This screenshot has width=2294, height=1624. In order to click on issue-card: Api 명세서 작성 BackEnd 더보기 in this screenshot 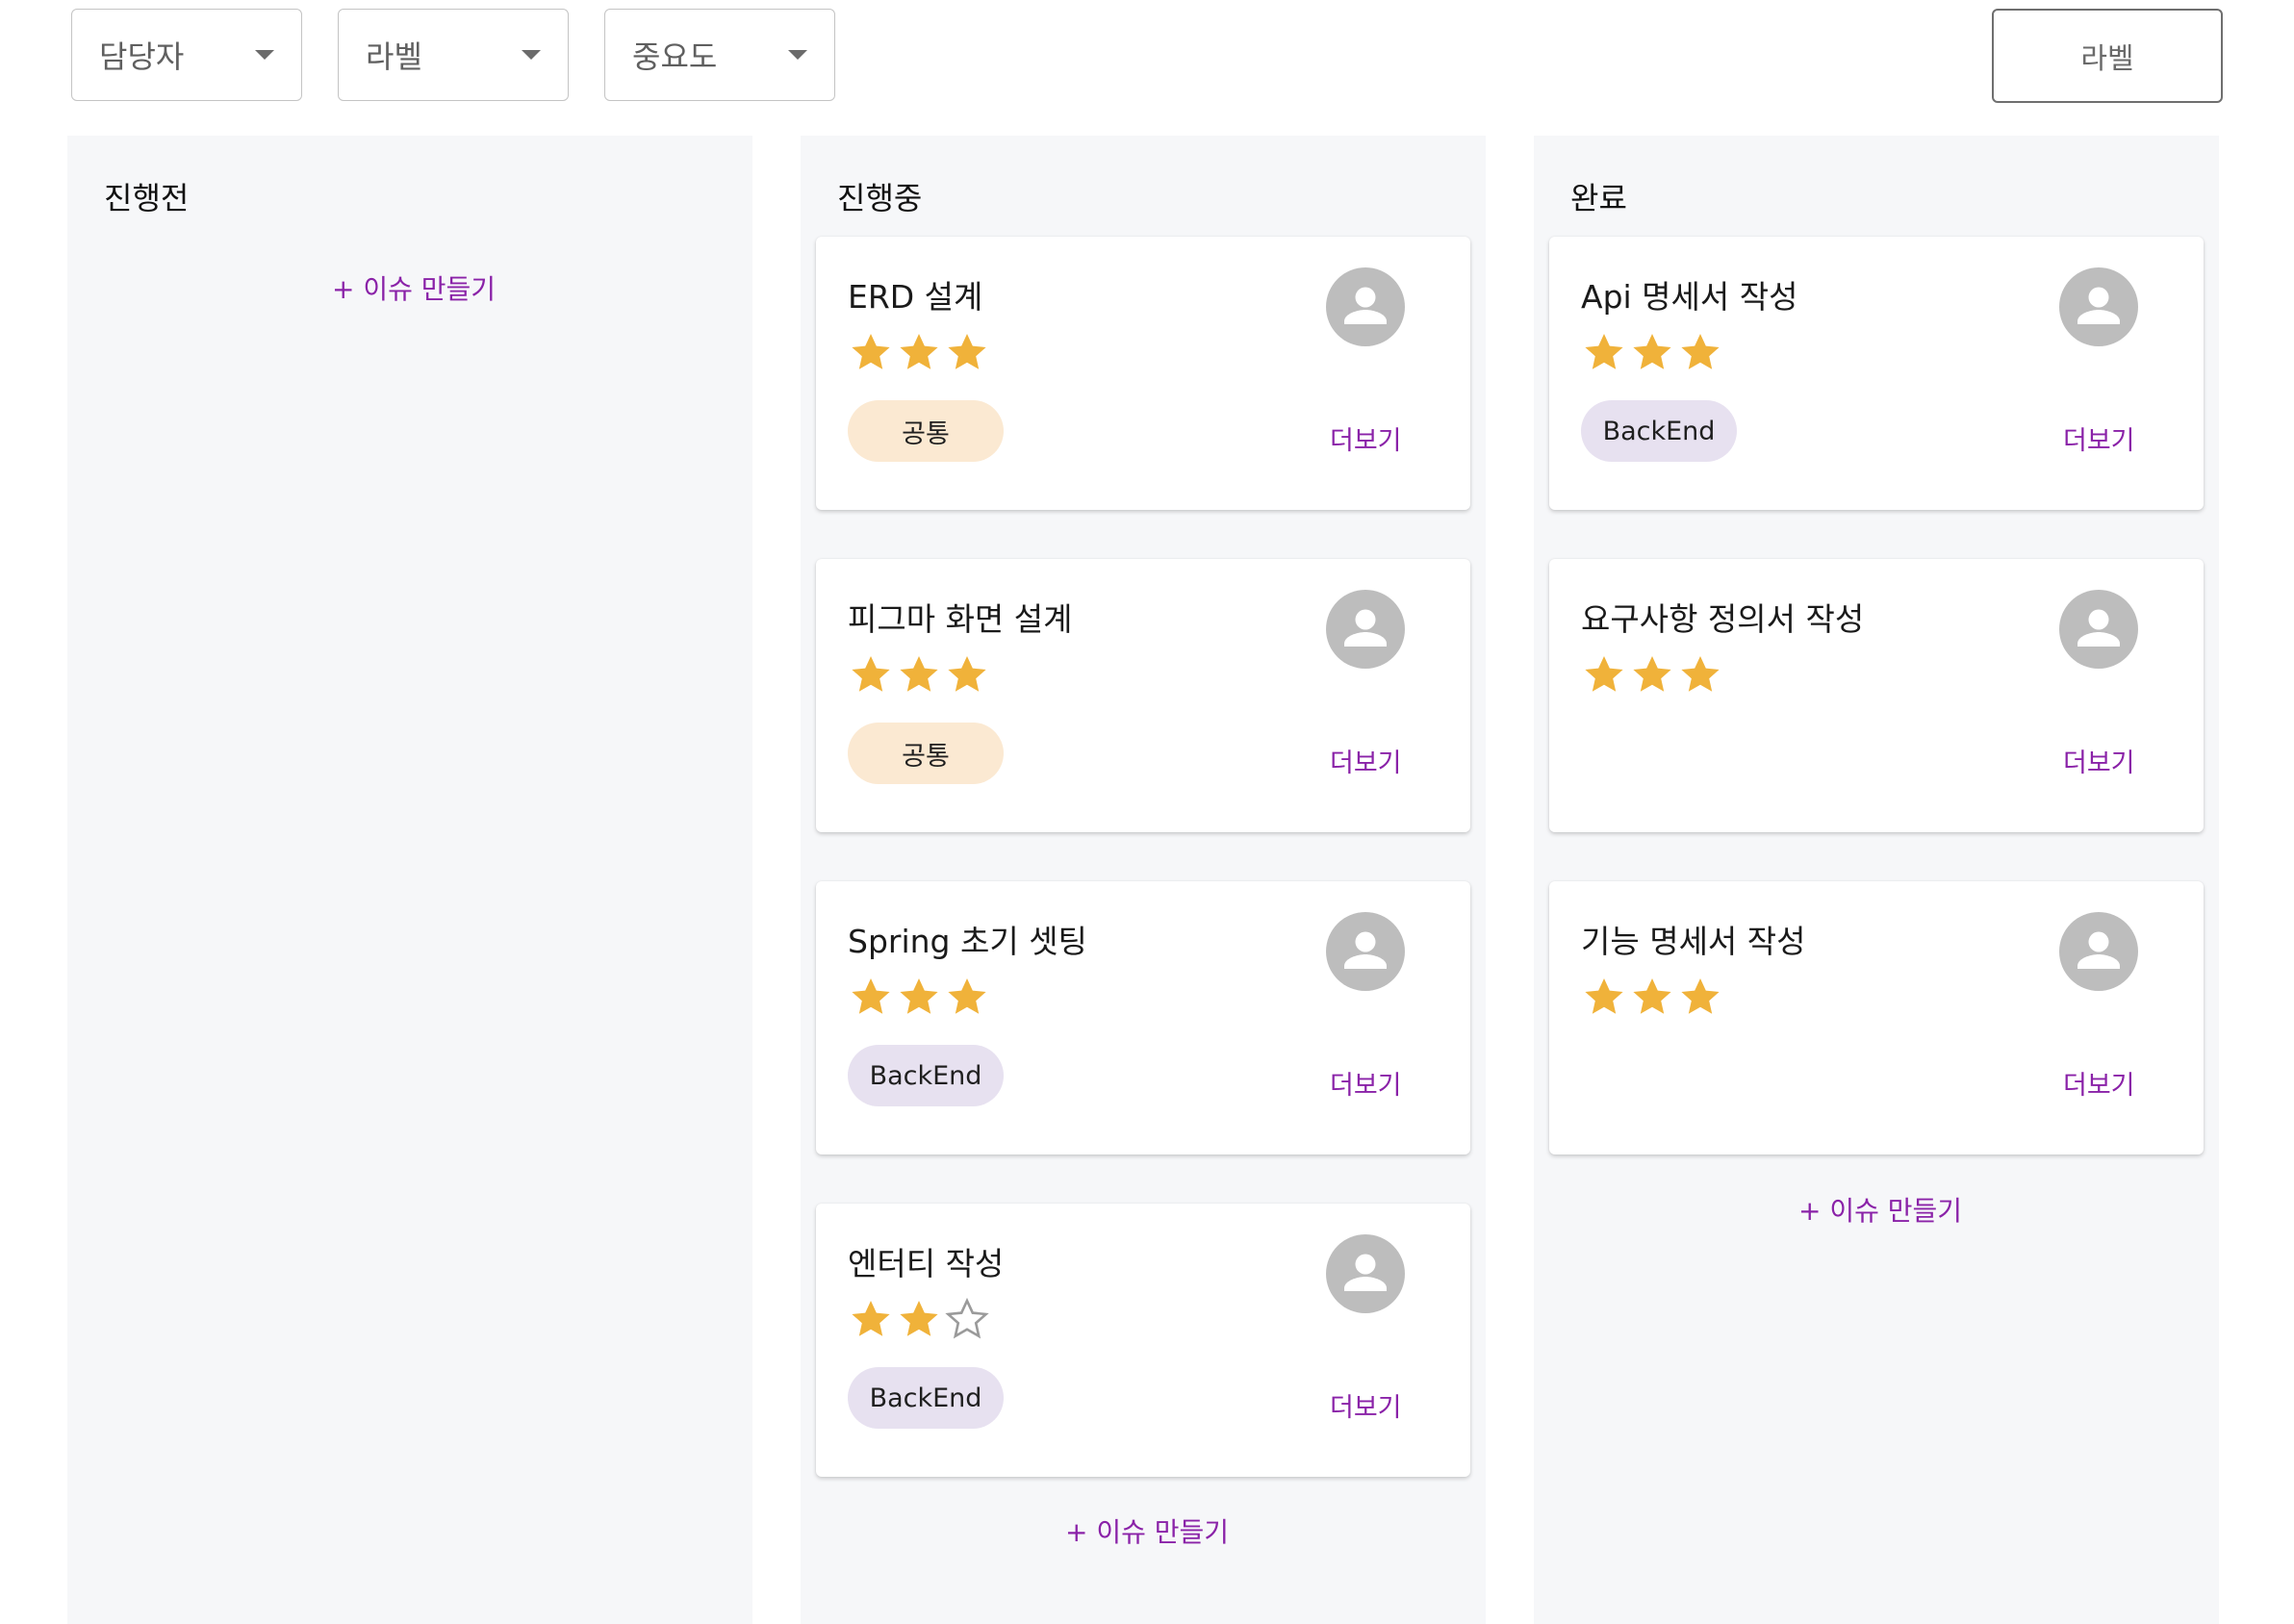, I will do `click(1877, 373)`.